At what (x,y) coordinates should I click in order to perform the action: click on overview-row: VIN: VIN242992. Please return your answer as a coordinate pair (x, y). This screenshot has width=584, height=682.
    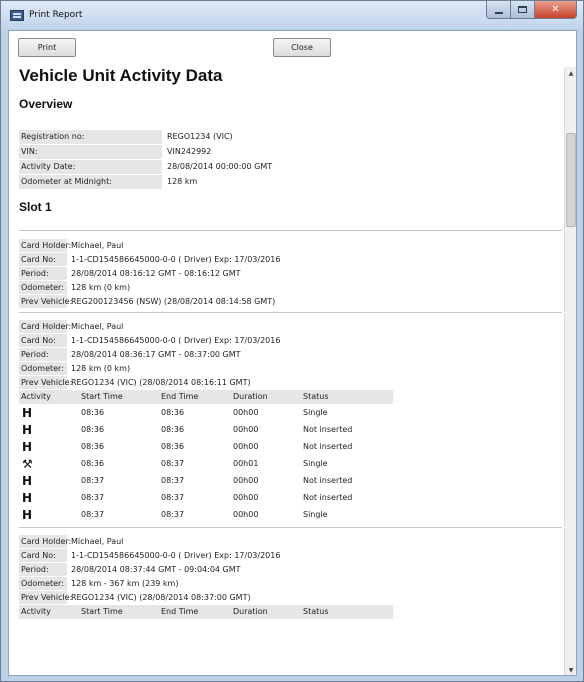
    Looking at the image, I should click on (290, 151).